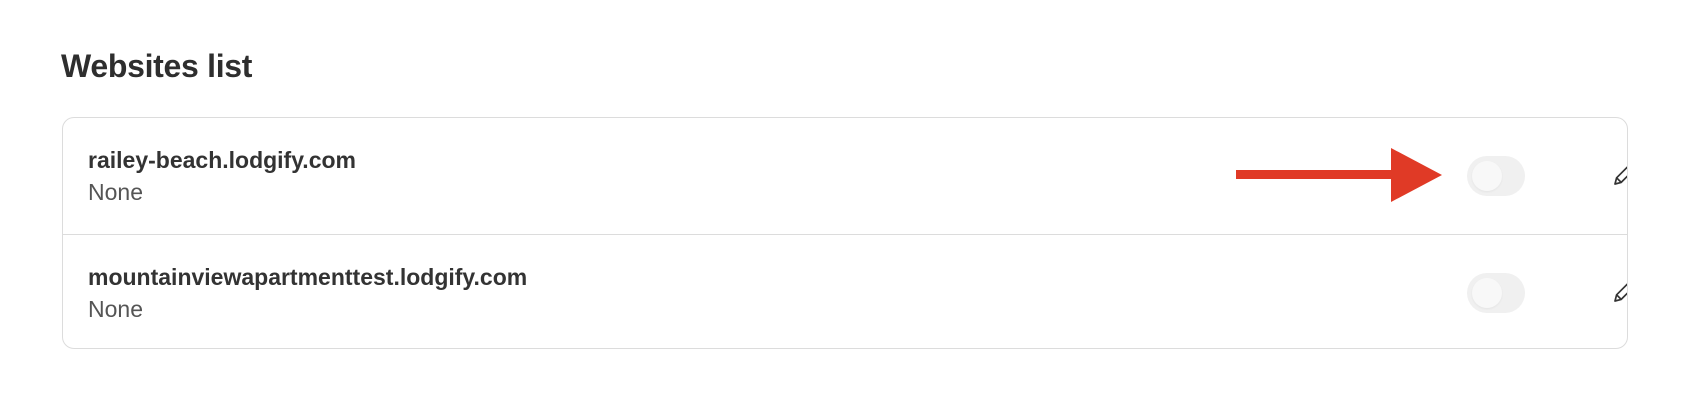  What do you see at coordinates (222, 160) in the screenshot?
I see `website-domain: railey-beach.lodgify.com` at bounding box center [222, 160].